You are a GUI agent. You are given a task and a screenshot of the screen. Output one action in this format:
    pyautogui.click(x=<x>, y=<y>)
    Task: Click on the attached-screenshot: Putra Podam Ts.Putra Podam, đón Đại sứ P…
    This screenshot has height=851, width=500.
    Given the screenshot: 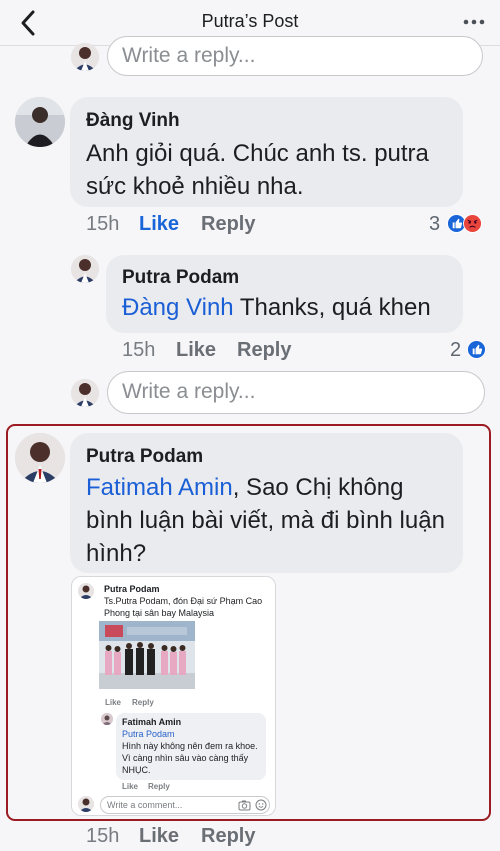 What is the action you would take?
    pyautogui.click(x=173, y=696)
    